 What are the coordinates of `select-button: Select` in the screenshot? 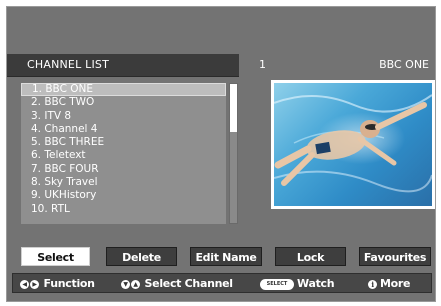 It's located at (55, 256).